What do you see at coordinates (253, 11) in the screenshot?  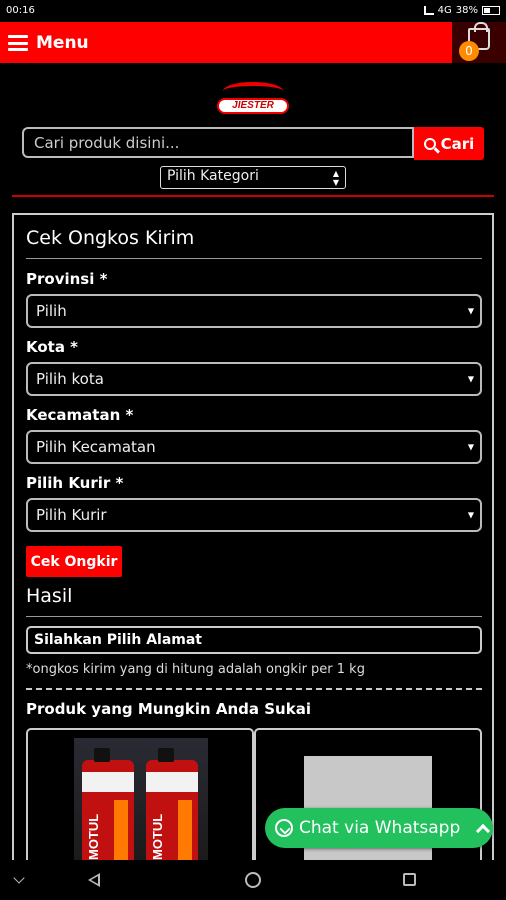 I see `status-bar: 00:16 4G 38%` at bounding box center [253, 11].